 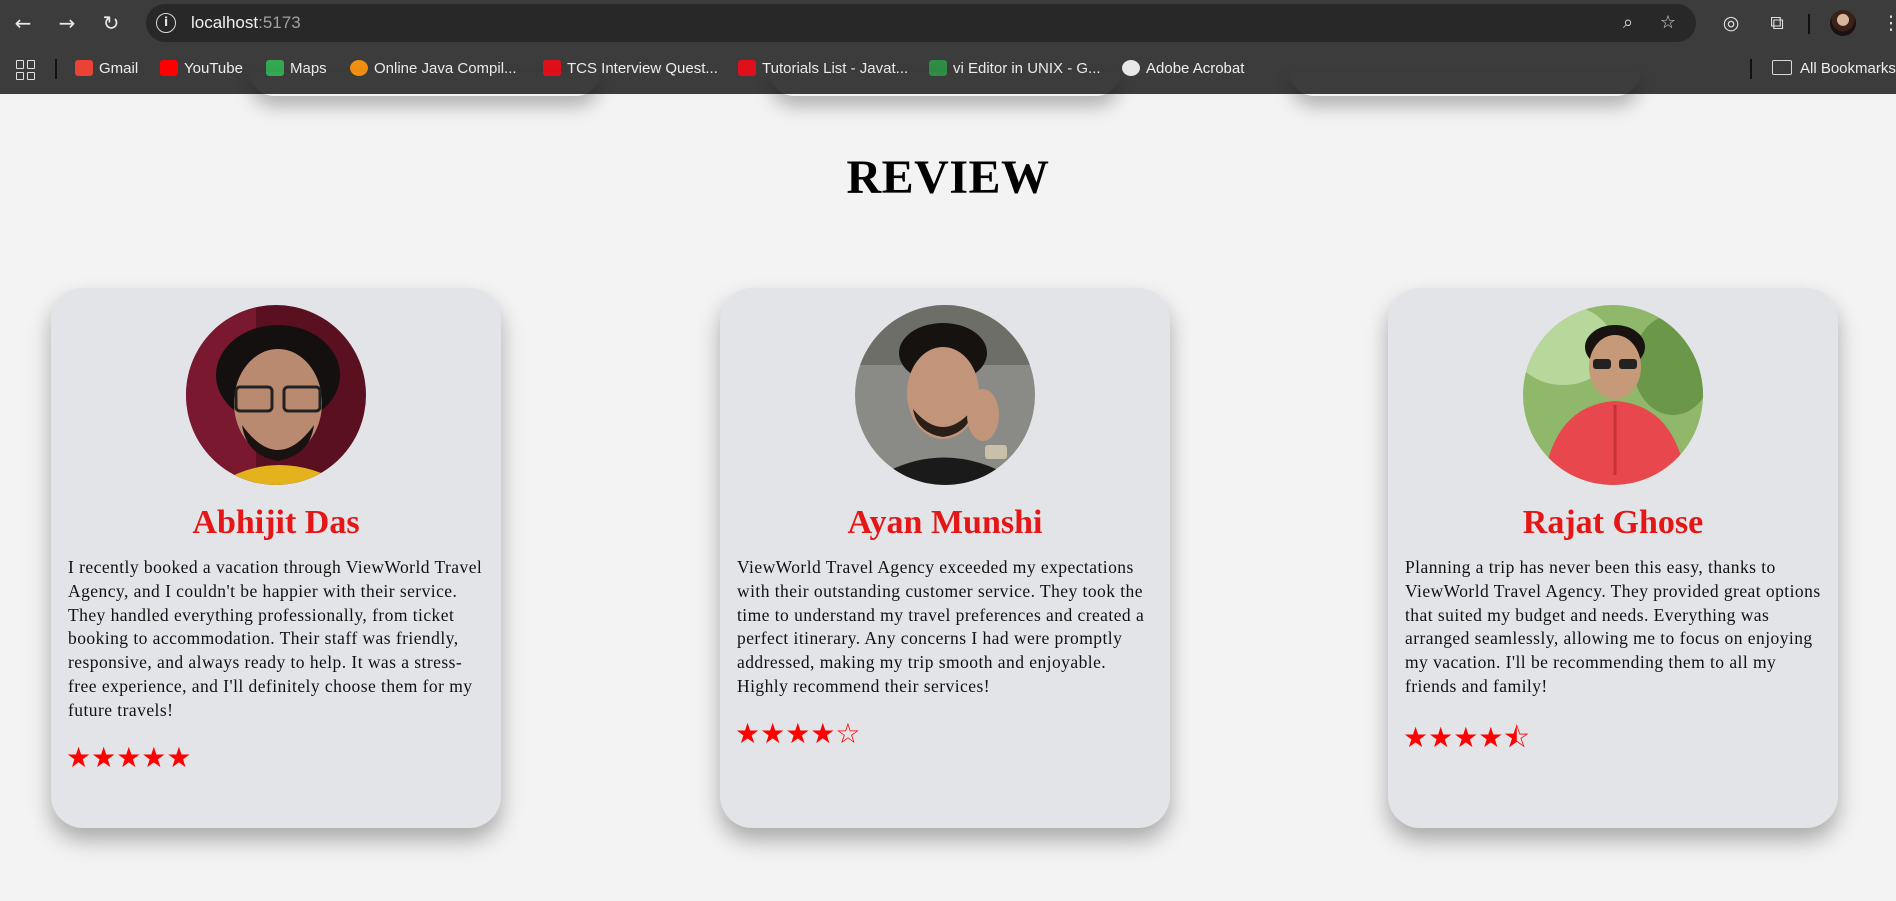 What do you see at coordinates (213, 68) in the screenshot?
I see `bookmark-label: YouTube` at bounding box center [213, 68].